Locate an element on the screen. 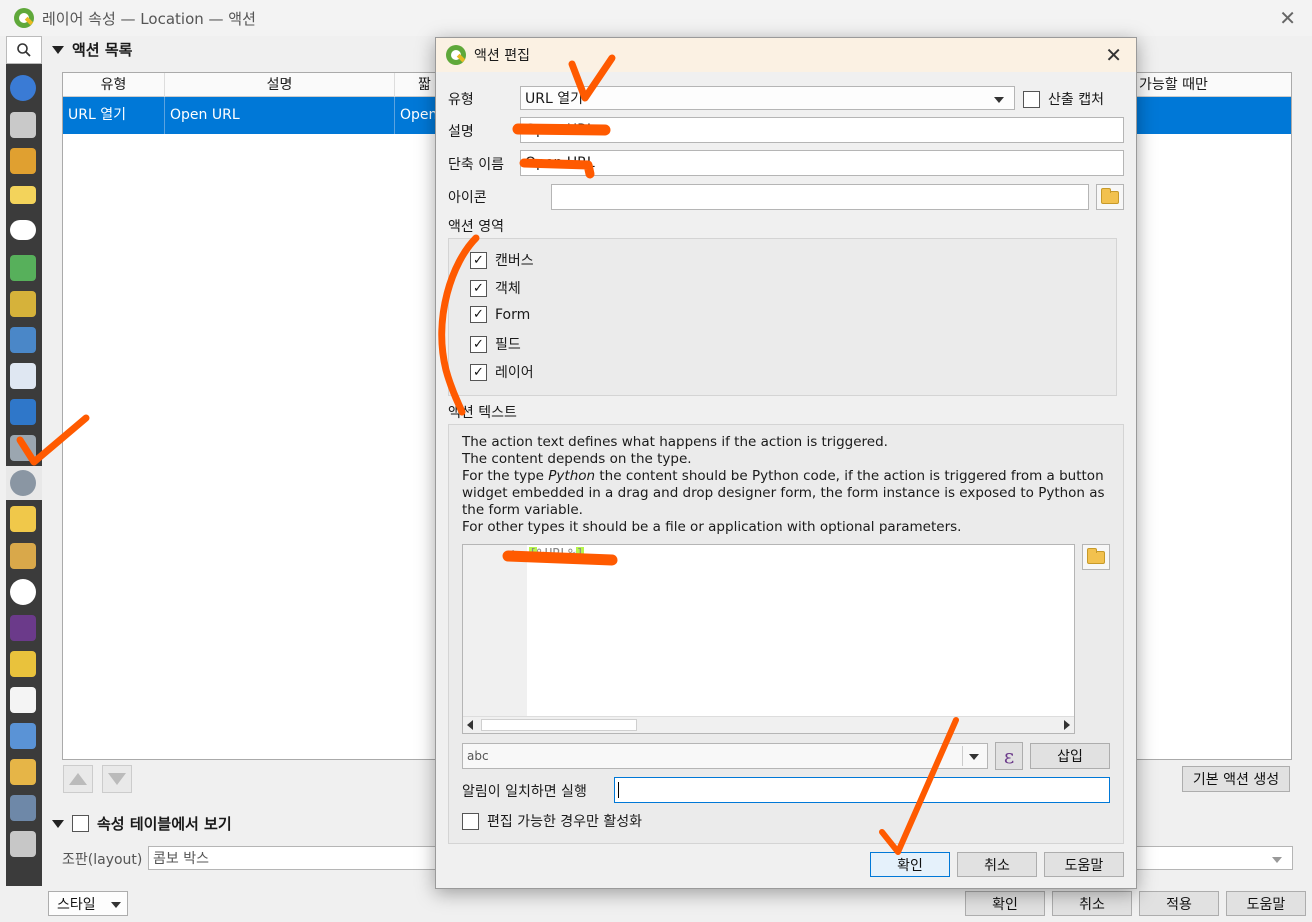  scope-option: ✓ 필드 is located at coordinates (495, 344).